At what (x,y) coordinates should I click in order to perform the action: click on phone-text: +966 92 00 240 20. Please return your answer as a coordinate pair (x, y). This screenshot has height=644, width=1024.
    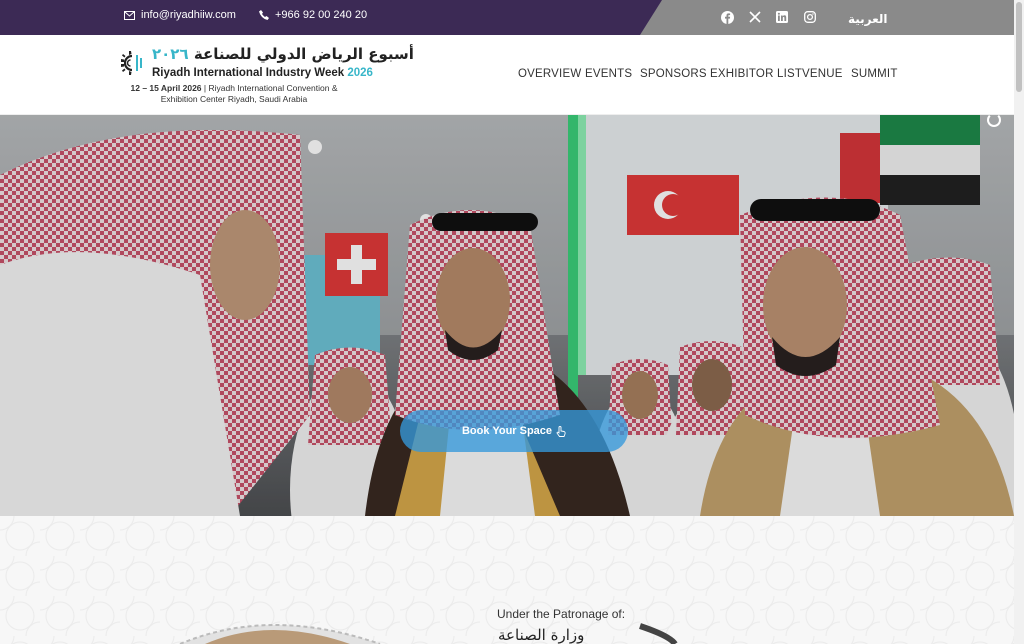
    Looking at the image, I should click on (321, 15).